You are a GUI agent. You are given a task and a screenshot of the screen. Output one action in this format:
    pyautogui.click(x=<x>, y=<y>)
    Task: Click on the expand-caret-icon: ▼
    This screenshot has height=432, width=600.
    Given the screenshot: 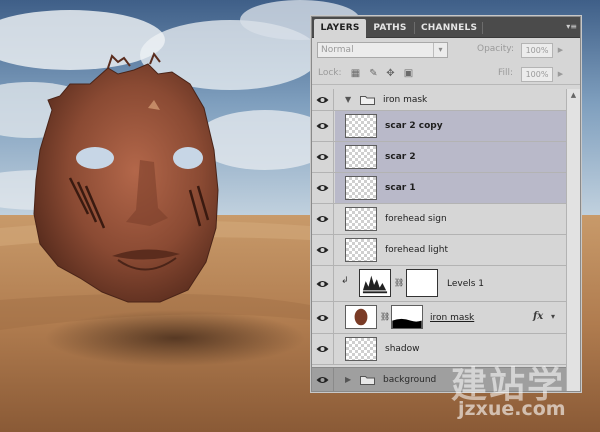 What is the action you would take?
    pyautogui.click(x=348, y=99)
    